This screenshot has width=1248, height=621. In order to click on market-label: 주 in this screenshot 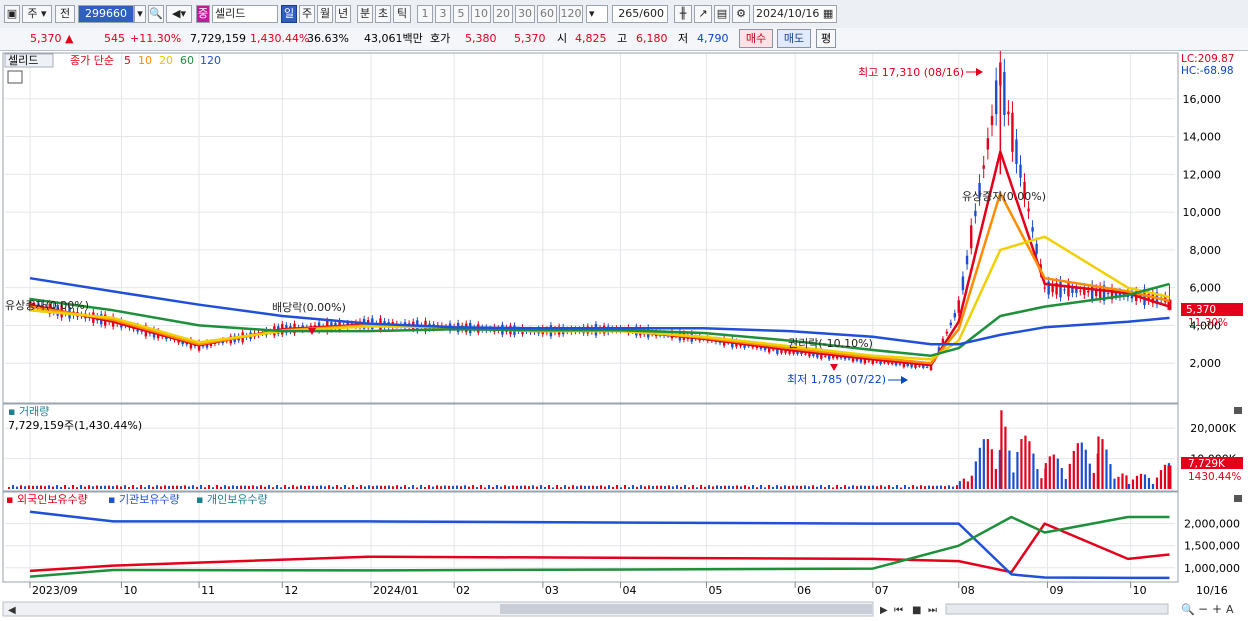, I will do `click(32, 13)`.